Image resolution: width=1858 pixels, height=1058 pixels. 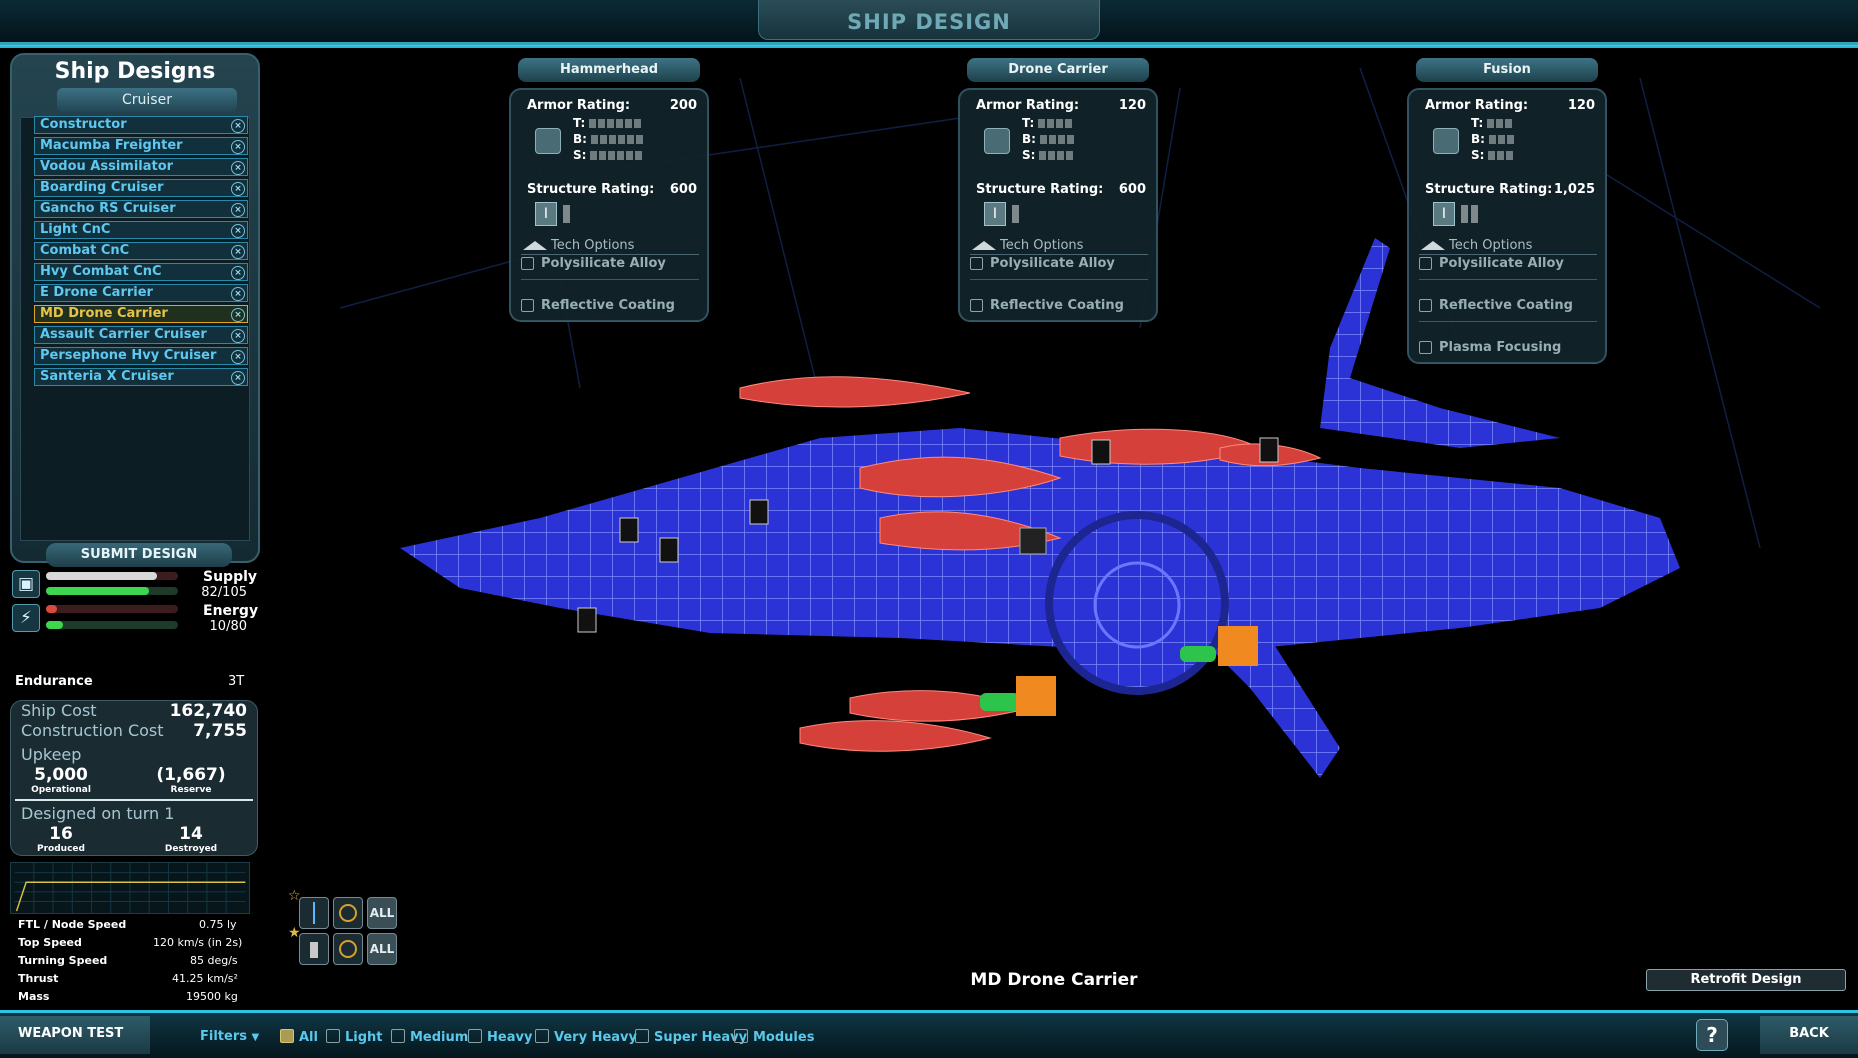 What do you see at coordinates (1508, 352) in the screenshot?
I see `tech-option: Plasma Focusing` at bounding box center [1508, 352].